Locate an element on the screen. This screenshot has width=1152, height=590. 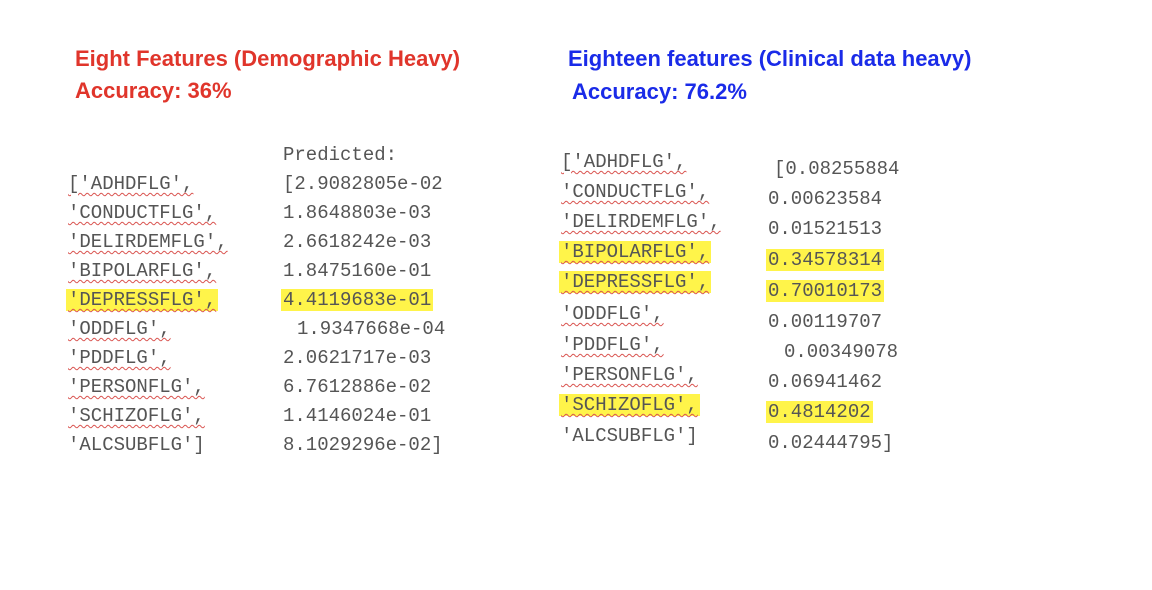
left-feature-name: 'ODDFLG', is located at coordinates (119, 329).